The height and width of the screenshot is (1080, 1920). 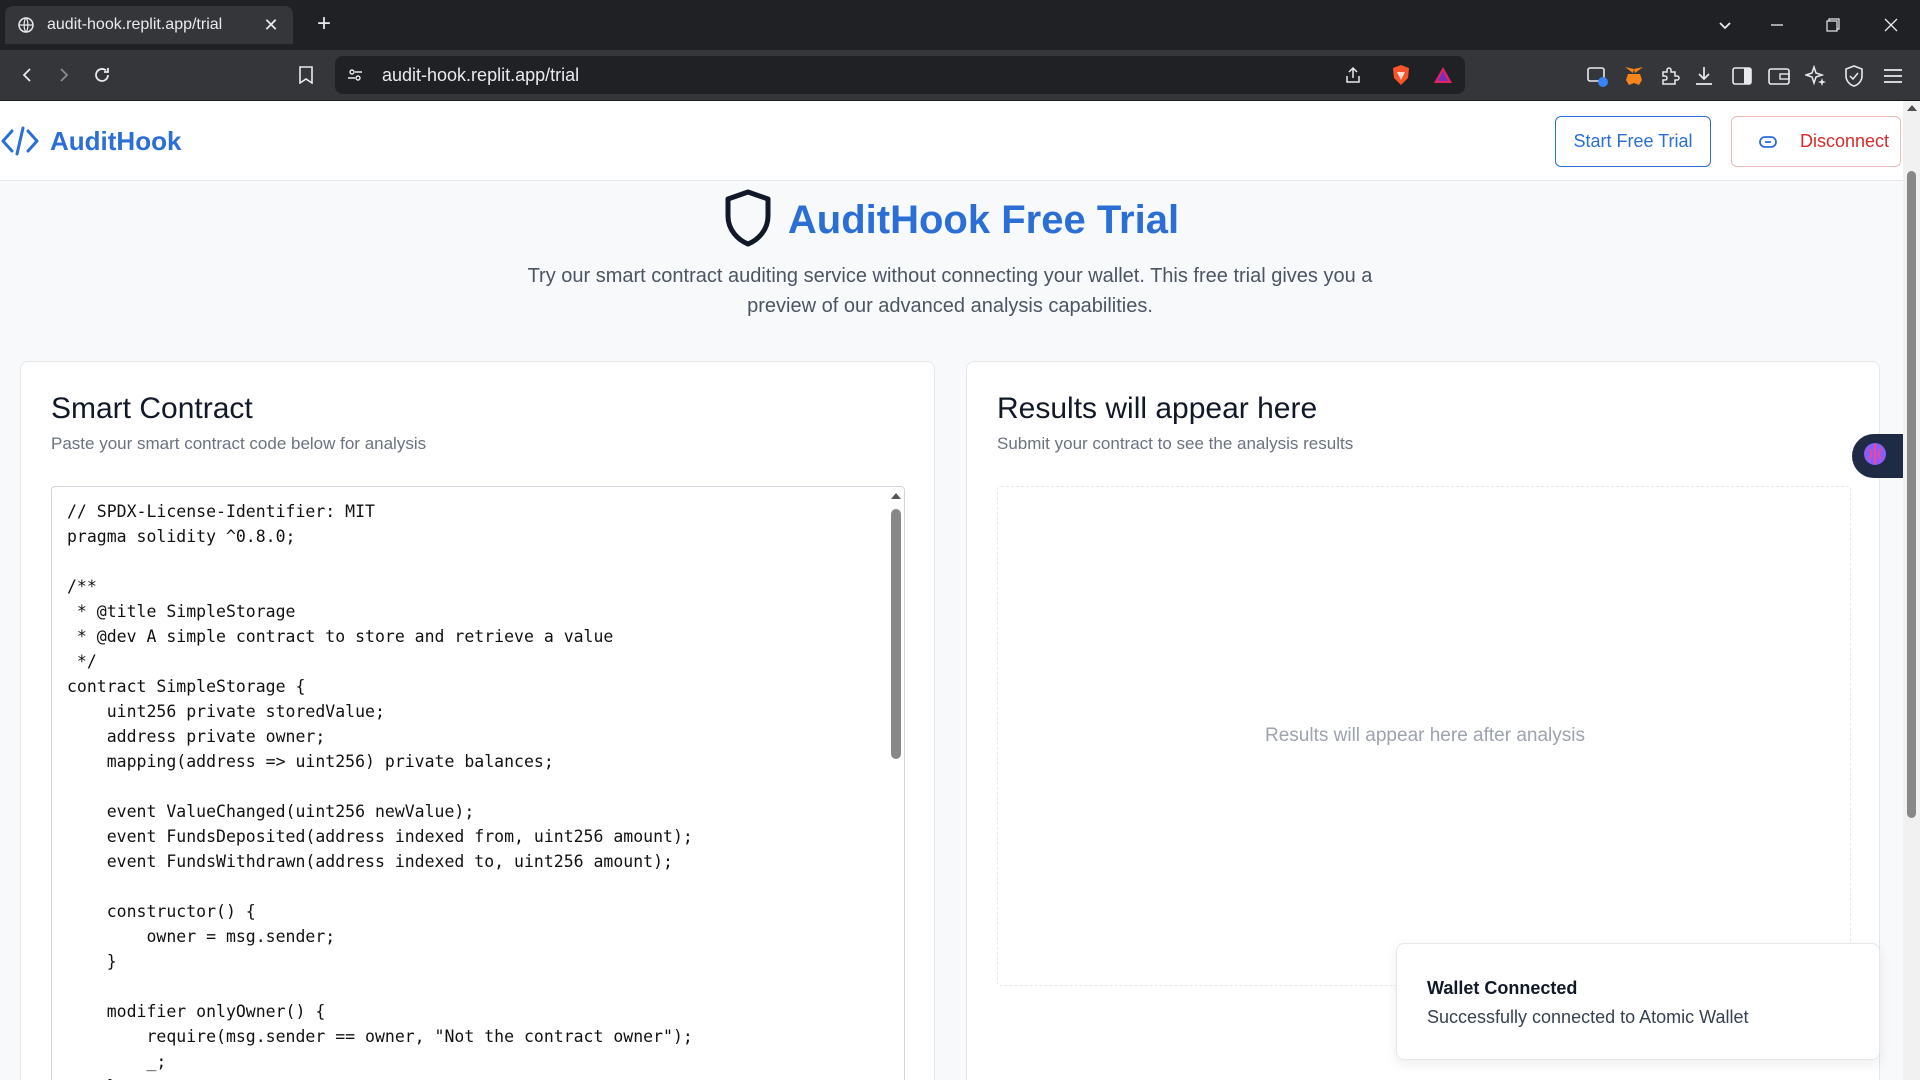 I want to click on brand-name: AuditHook, so click(x=116, y=140).